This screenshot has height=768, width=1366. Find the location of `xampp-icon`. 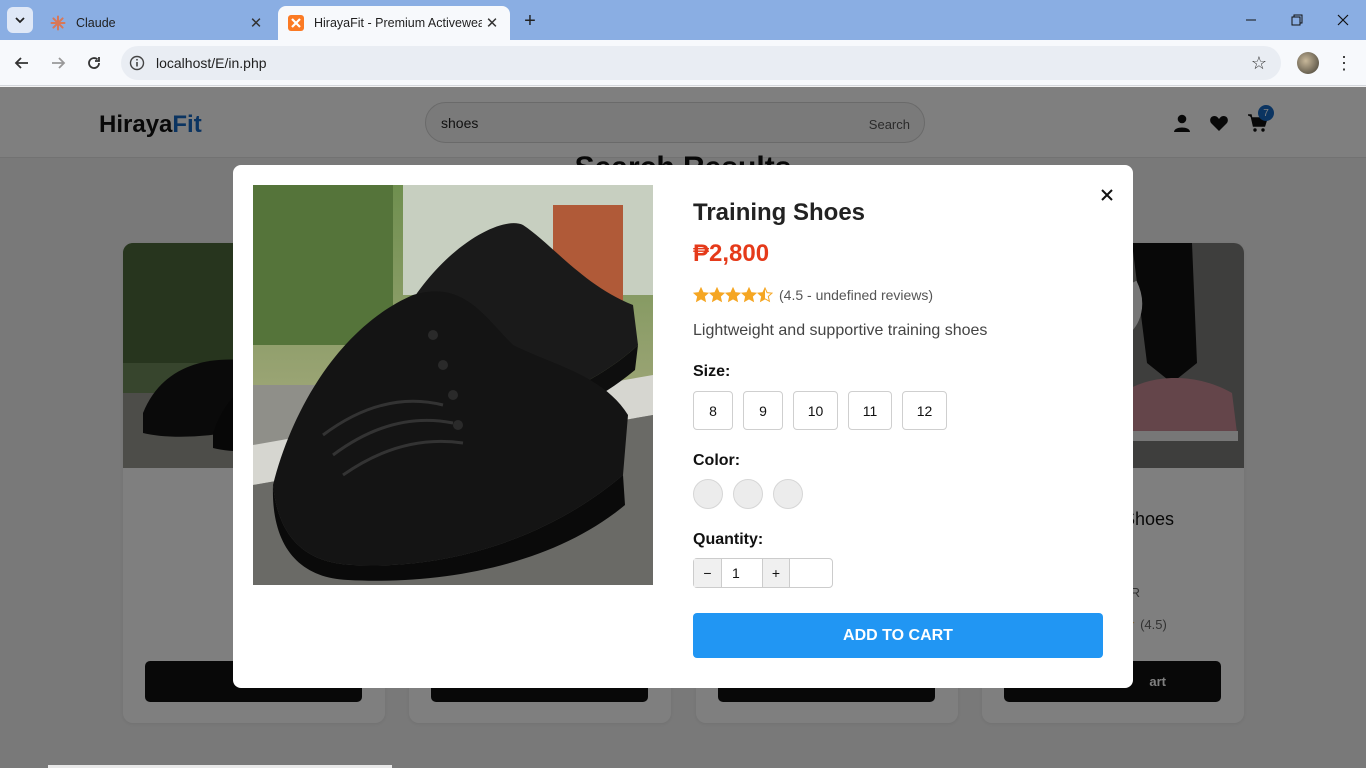

xampp-icon is located at coordinates (296, 23).